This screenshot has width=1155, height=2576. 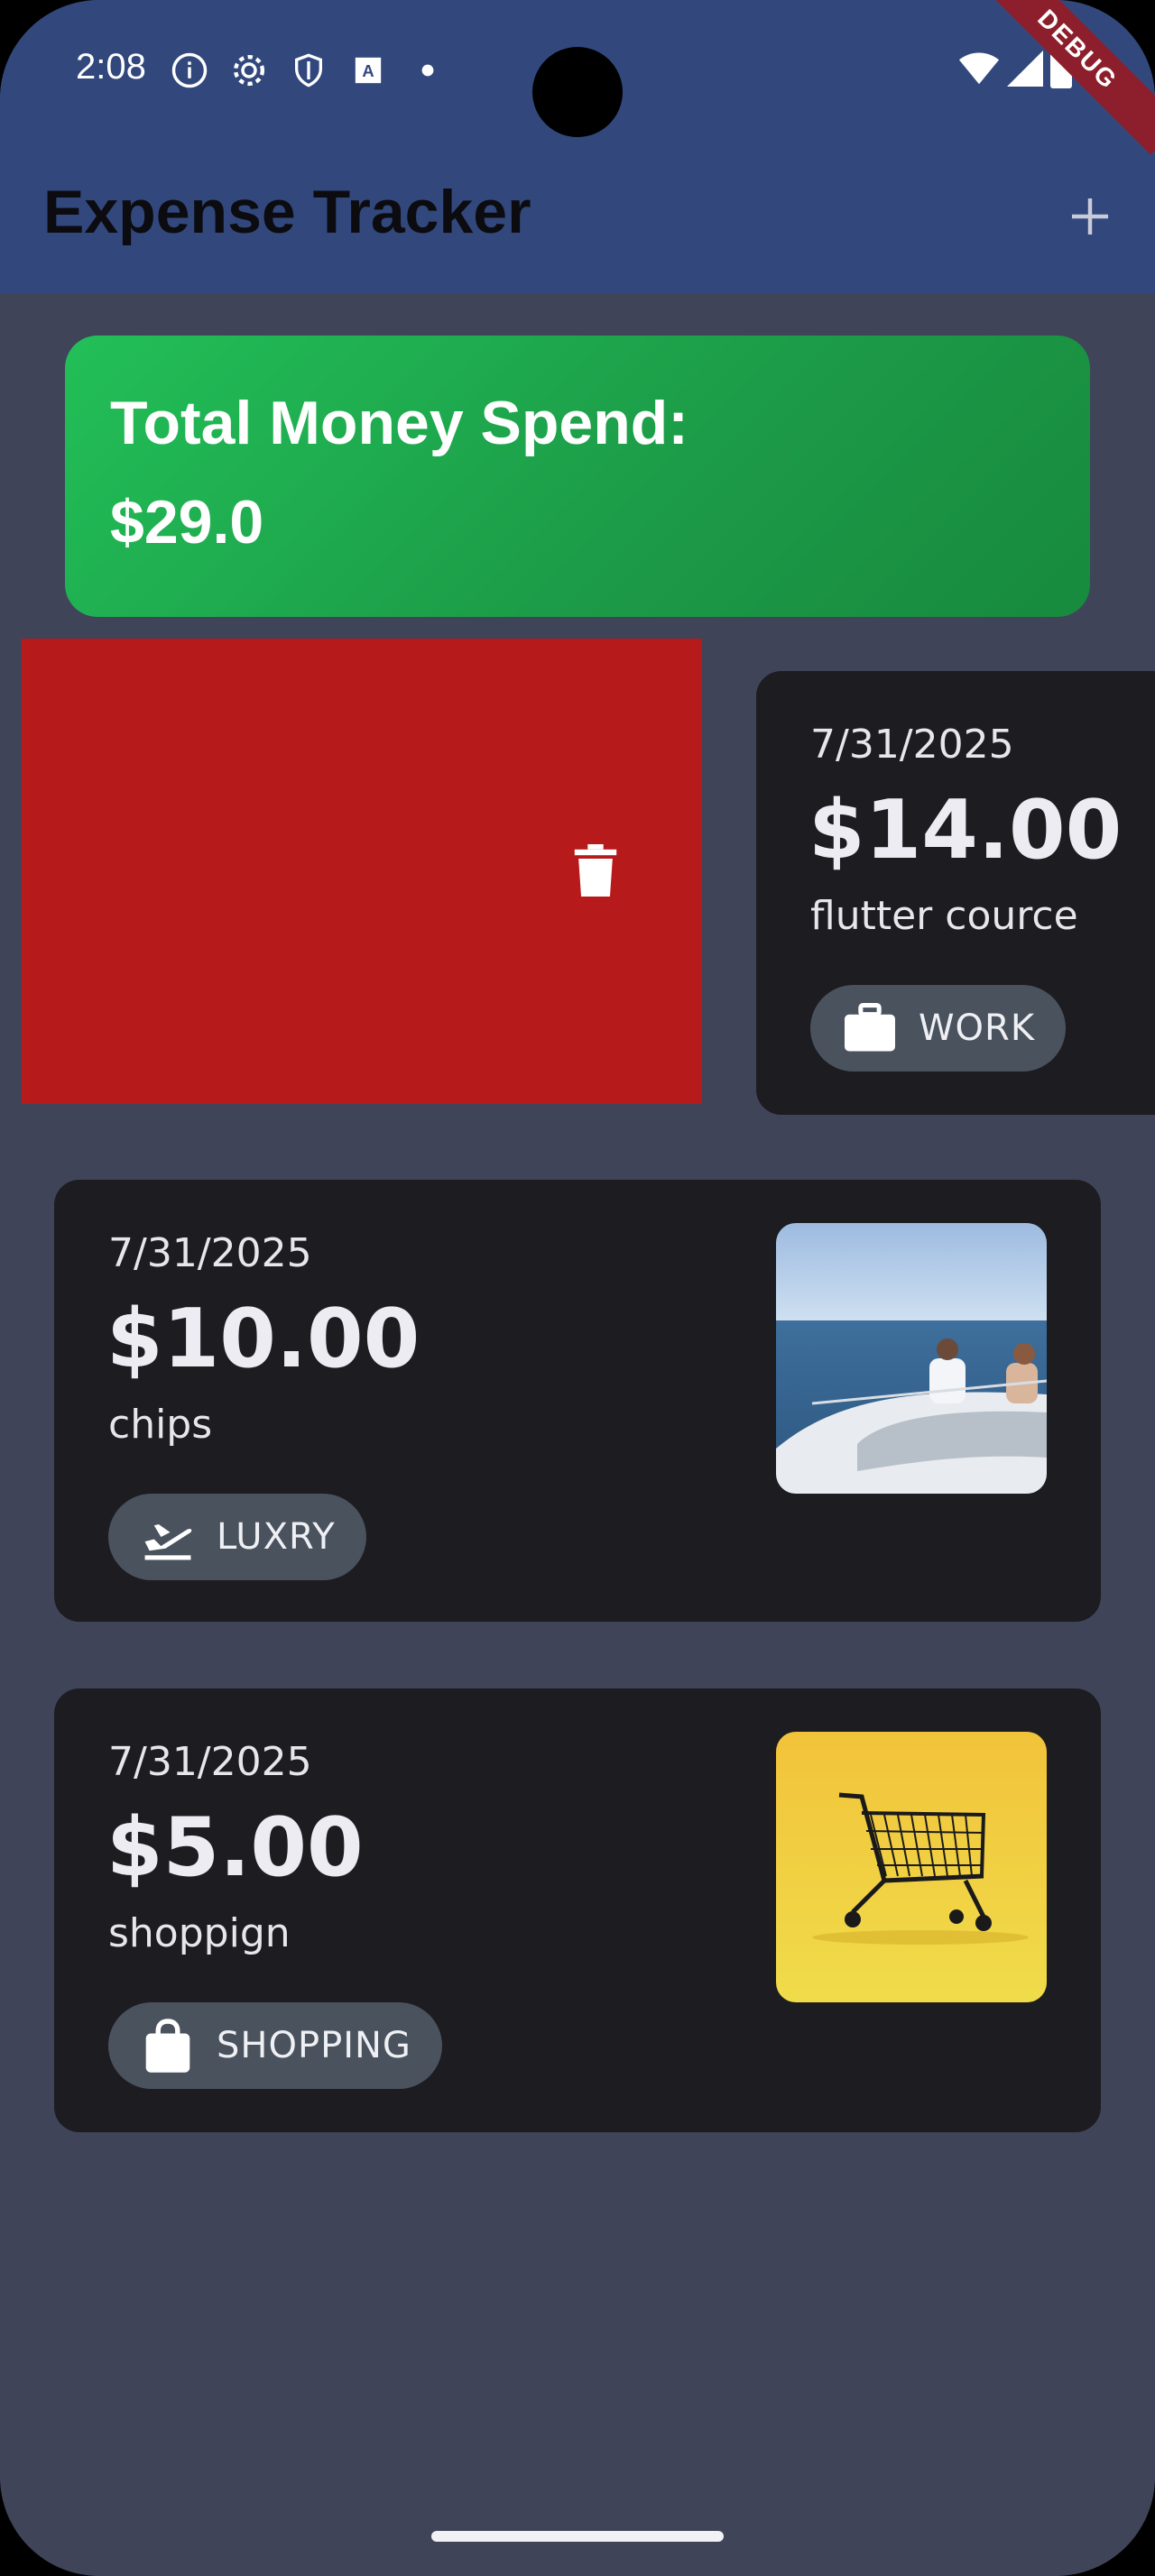 What do you see at coordinates (977, 1028) in the screenshot?
I see `category-label: WORK` at bounding box center [977, 1028].